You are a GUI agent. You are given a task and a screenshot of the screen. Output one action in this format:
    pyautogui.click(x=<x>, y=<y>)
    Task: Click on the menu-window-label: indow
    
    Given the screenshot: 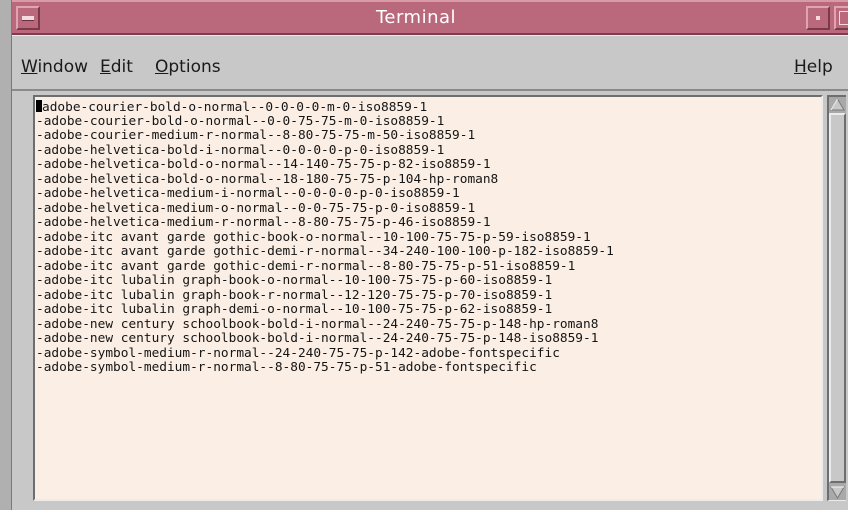 What is the action you would take?
    pyautogui.click(x=63, y=67)
    